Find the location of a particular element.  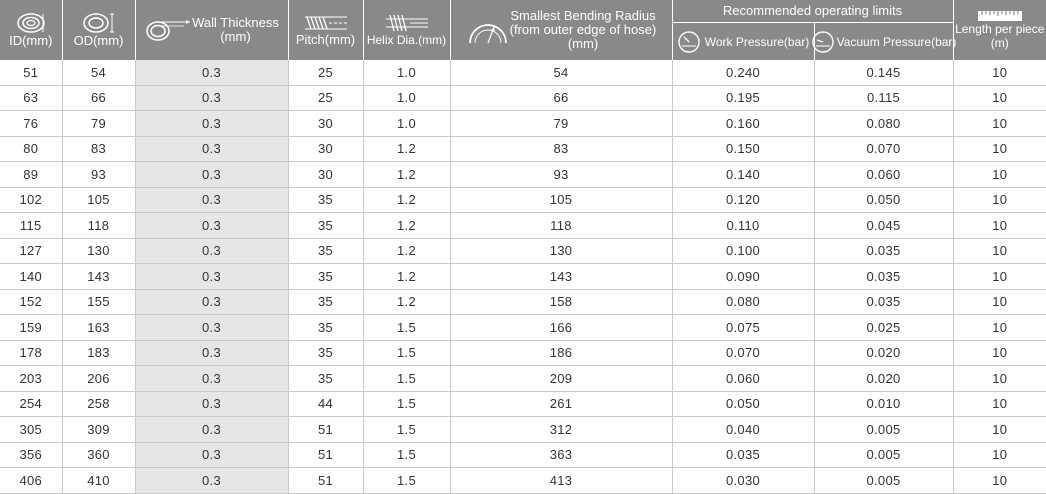

cell-work-pressure: 0.060 is located at coordinates (743, 378).